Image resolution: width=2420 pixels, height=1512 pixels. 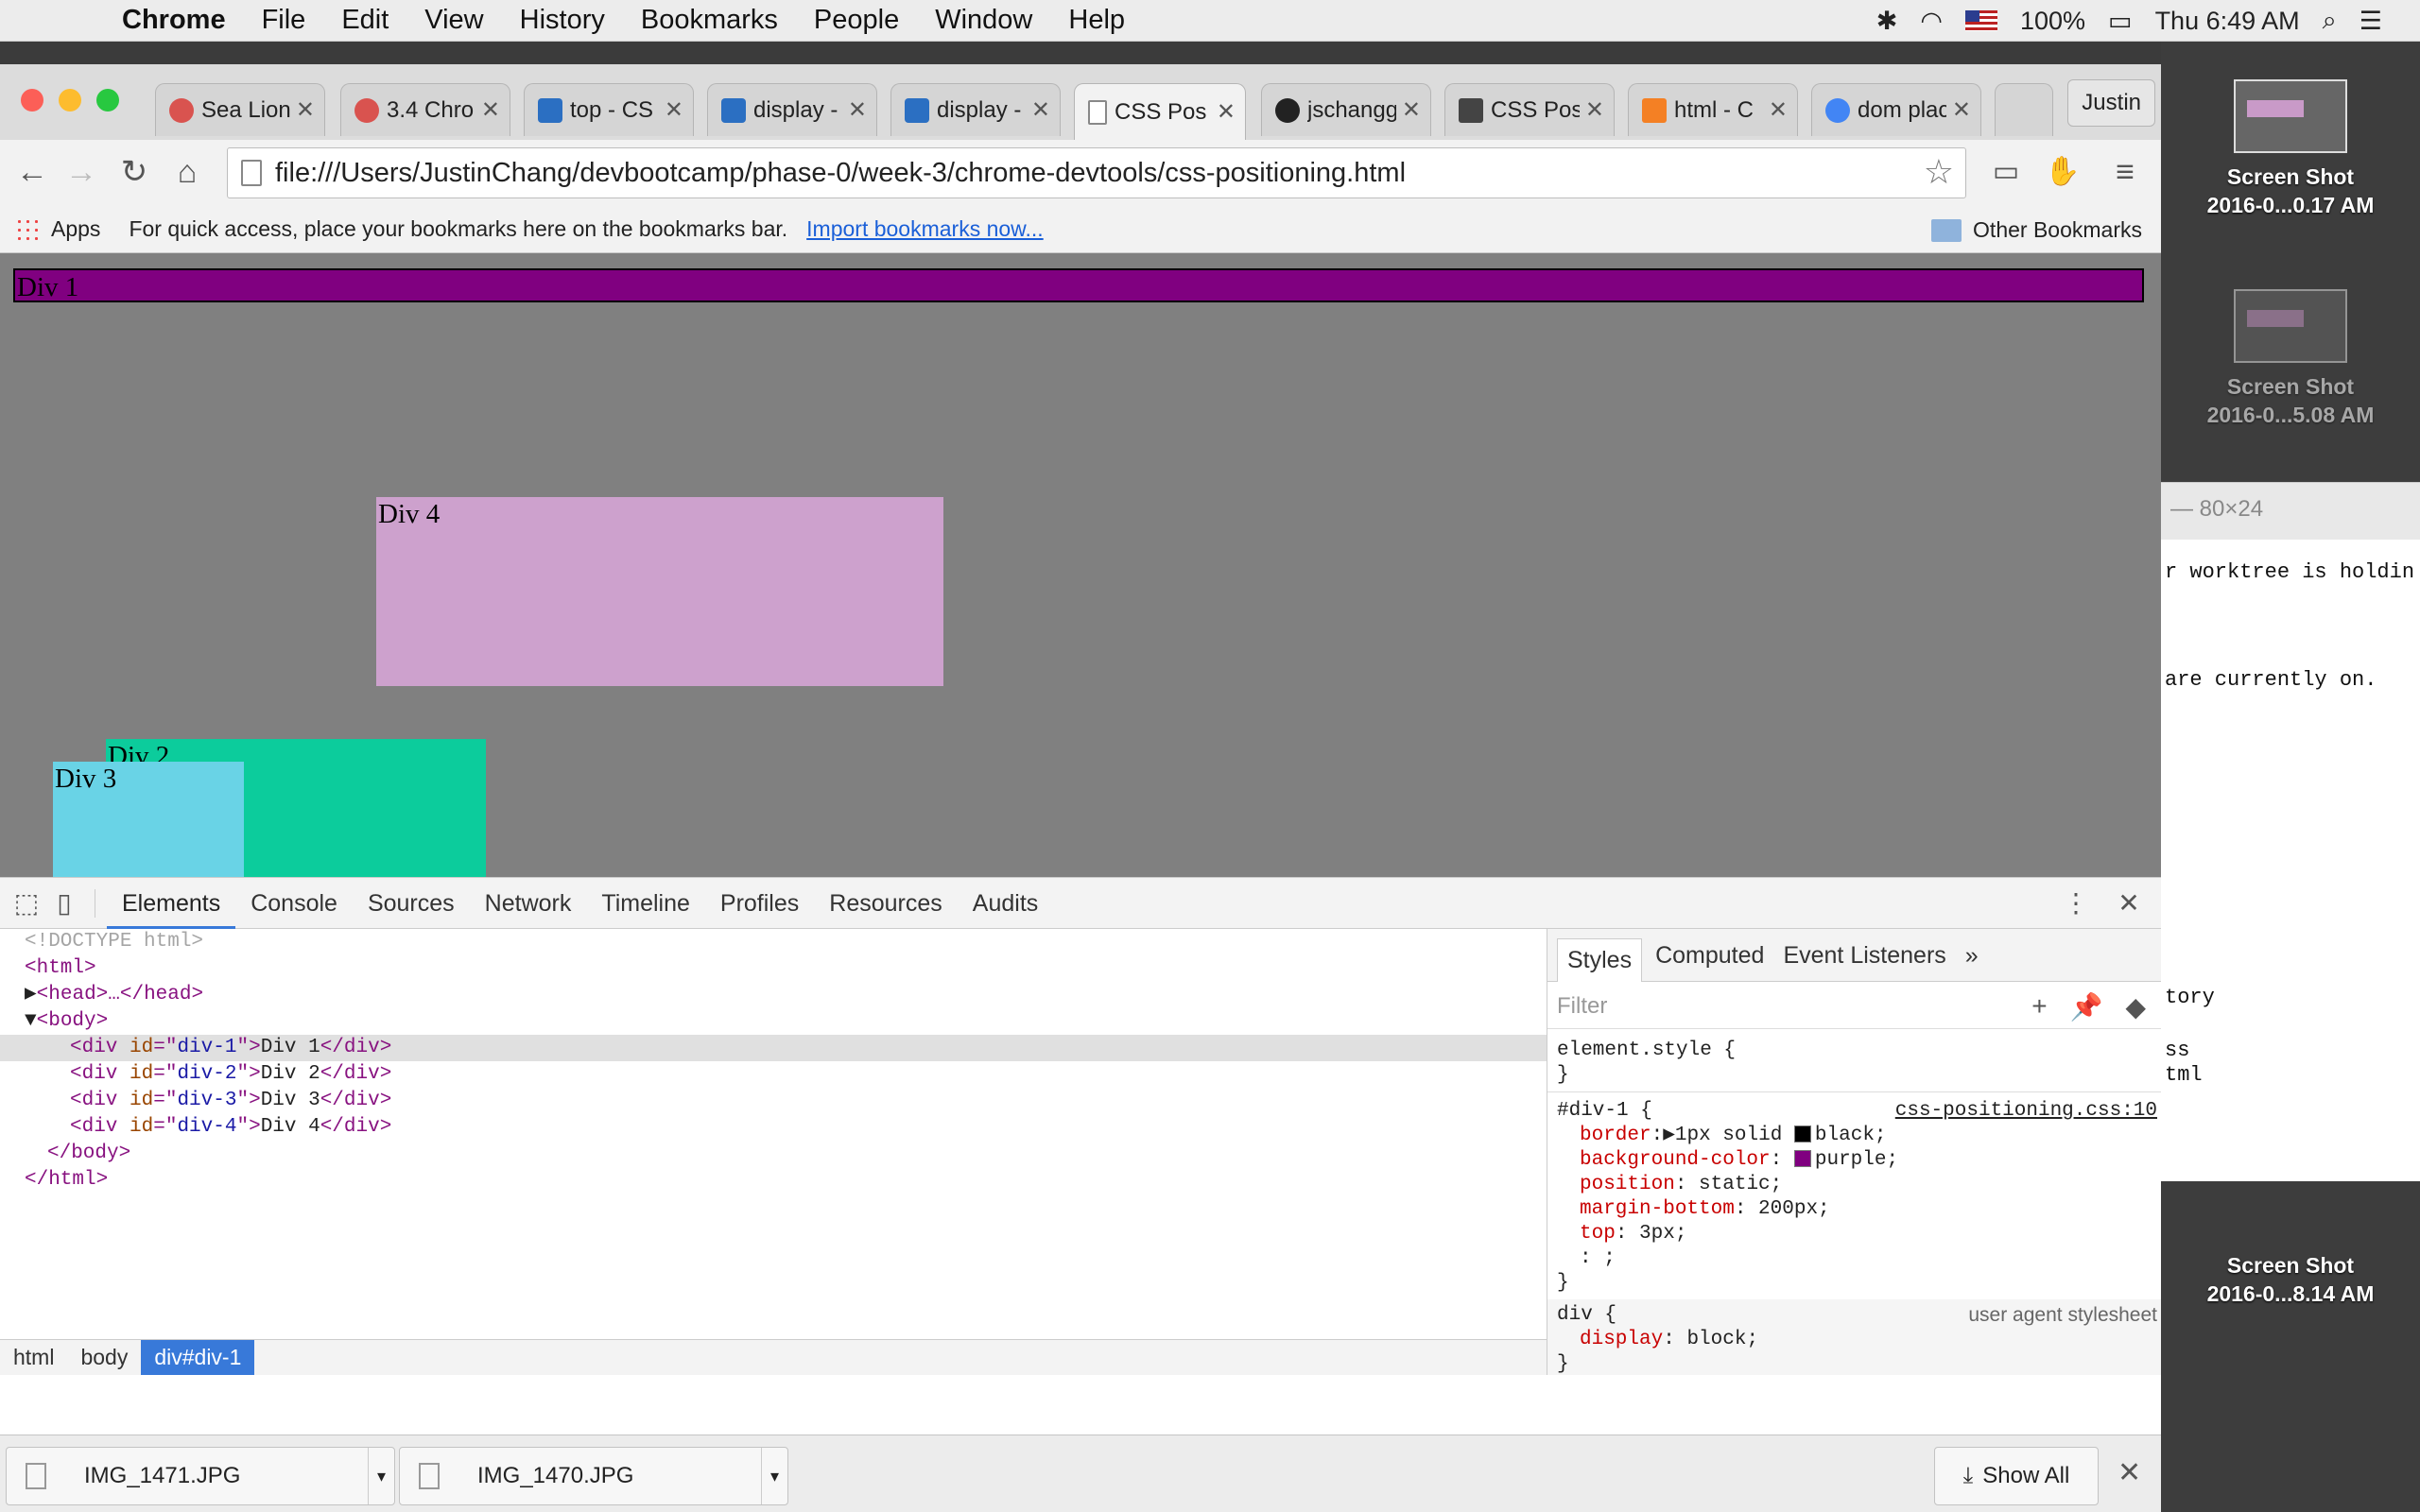 I want to click on cast-icon: ▭, so click(x=2006, y=172).